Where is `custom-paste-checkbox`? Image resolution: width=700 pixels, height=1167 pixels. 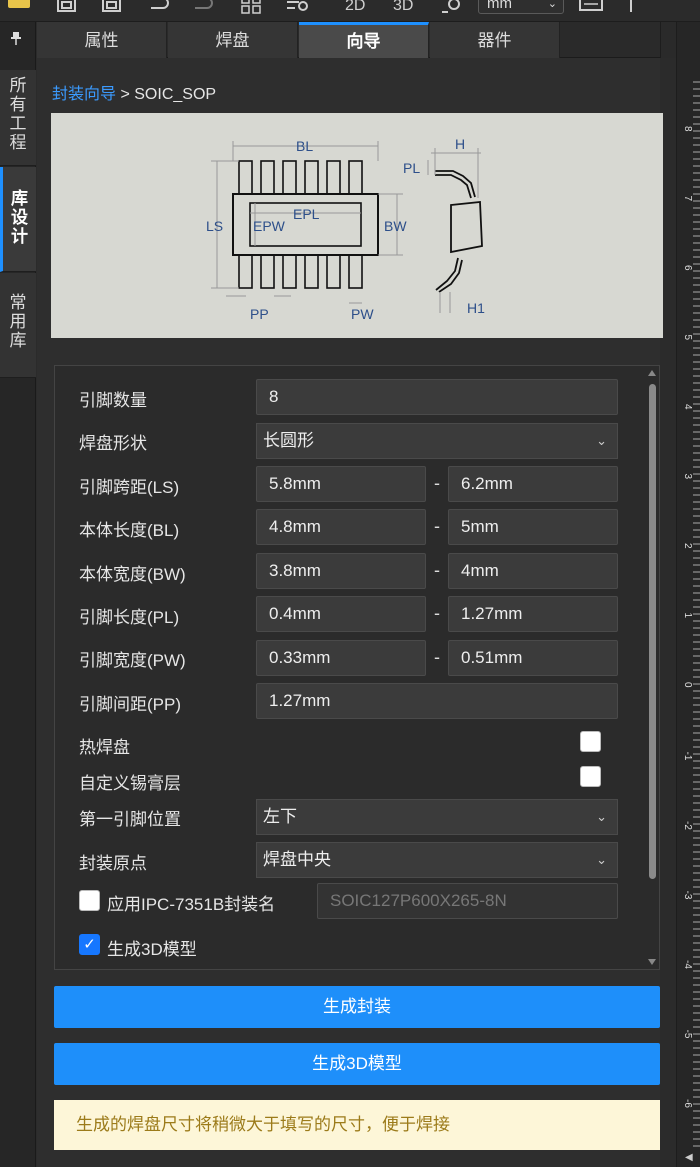 custom-paste-checkbox is located at coordinates (590, 776).